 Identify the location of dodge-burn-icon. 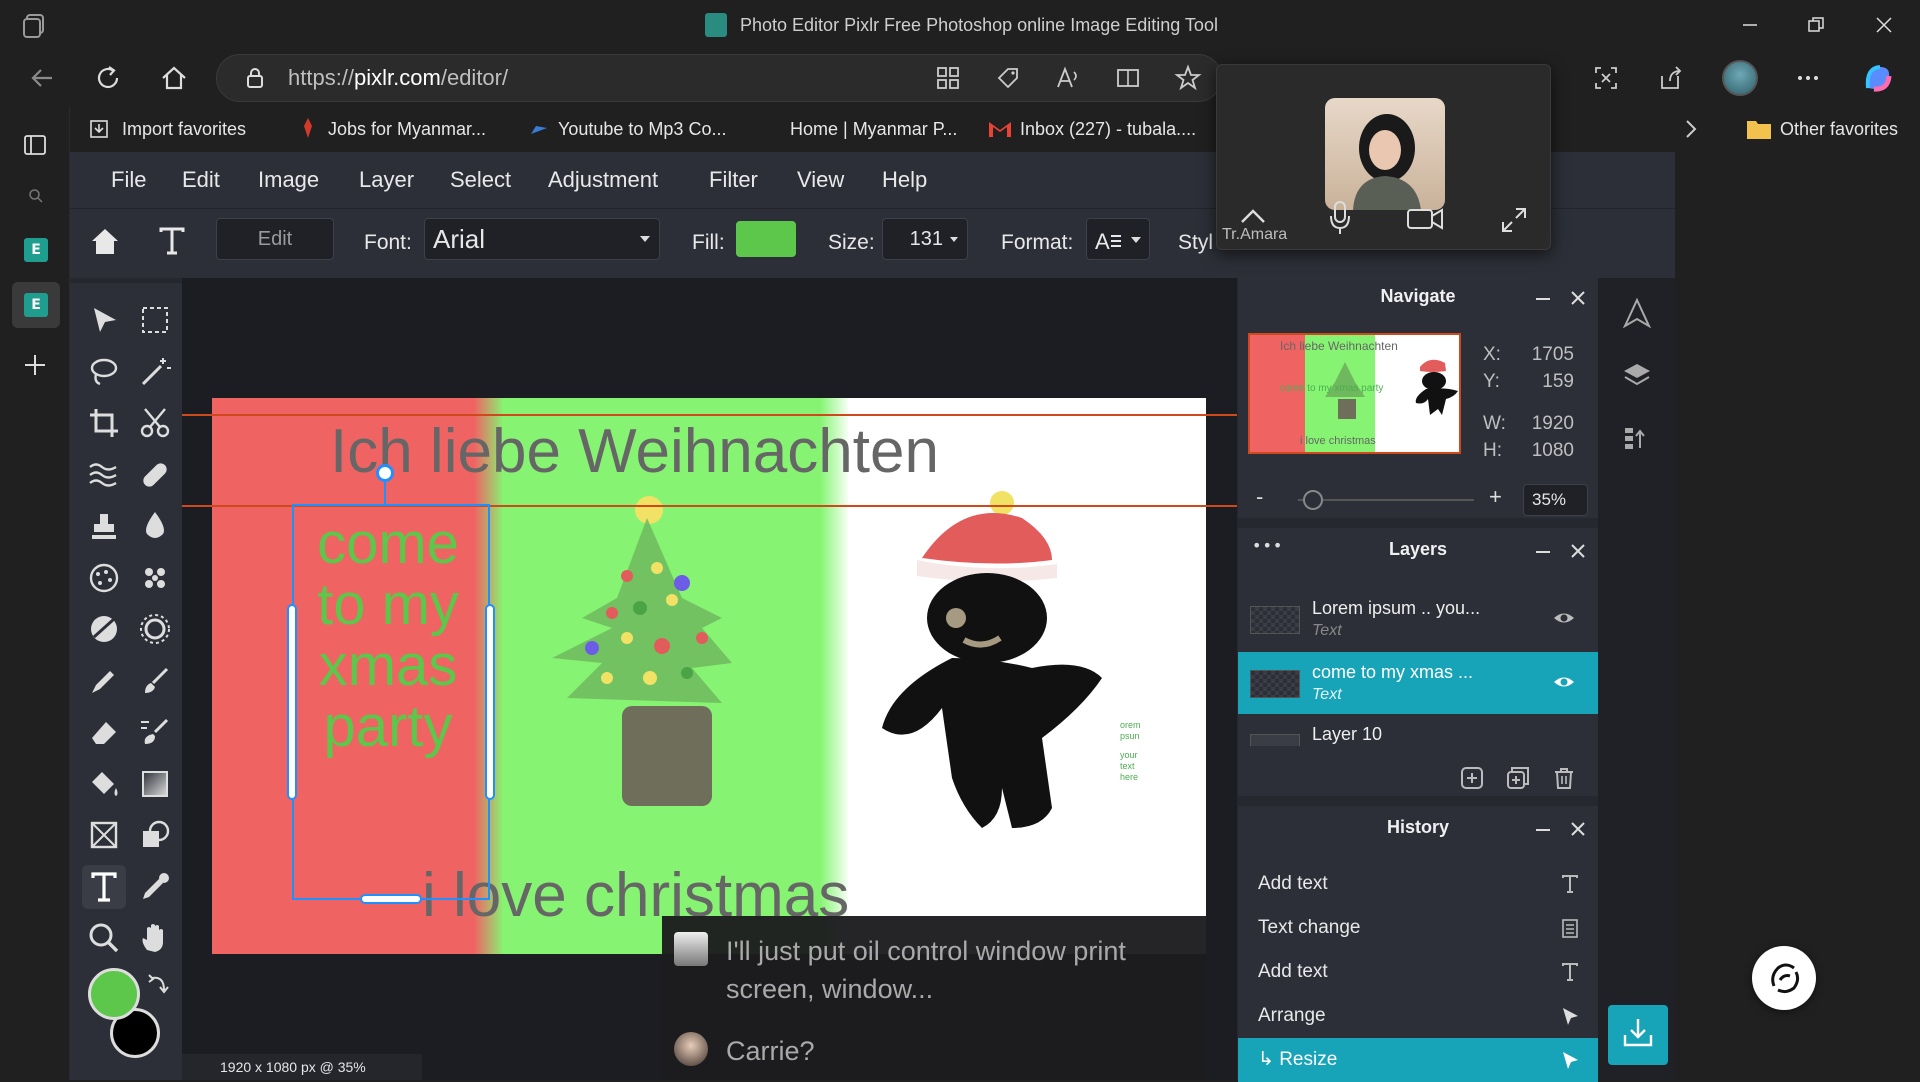
(104, 629).